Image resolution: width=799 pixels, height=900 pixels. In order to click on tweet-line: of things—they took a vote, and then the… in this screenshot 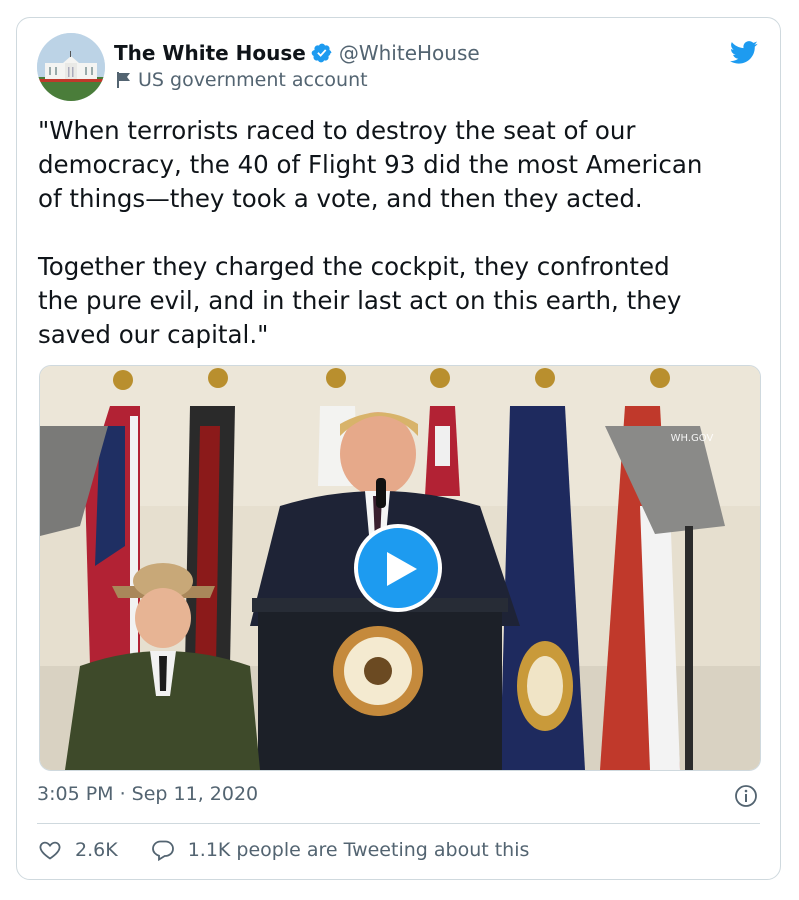, I will do `click(340, 198)`.